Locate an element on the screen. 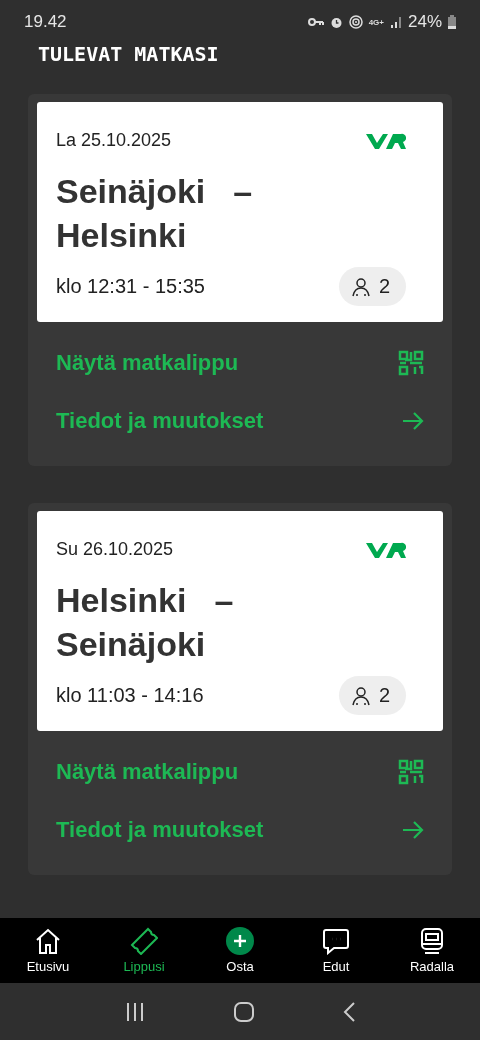  route-destination: Helsinki is located at coordinates (122, 235).